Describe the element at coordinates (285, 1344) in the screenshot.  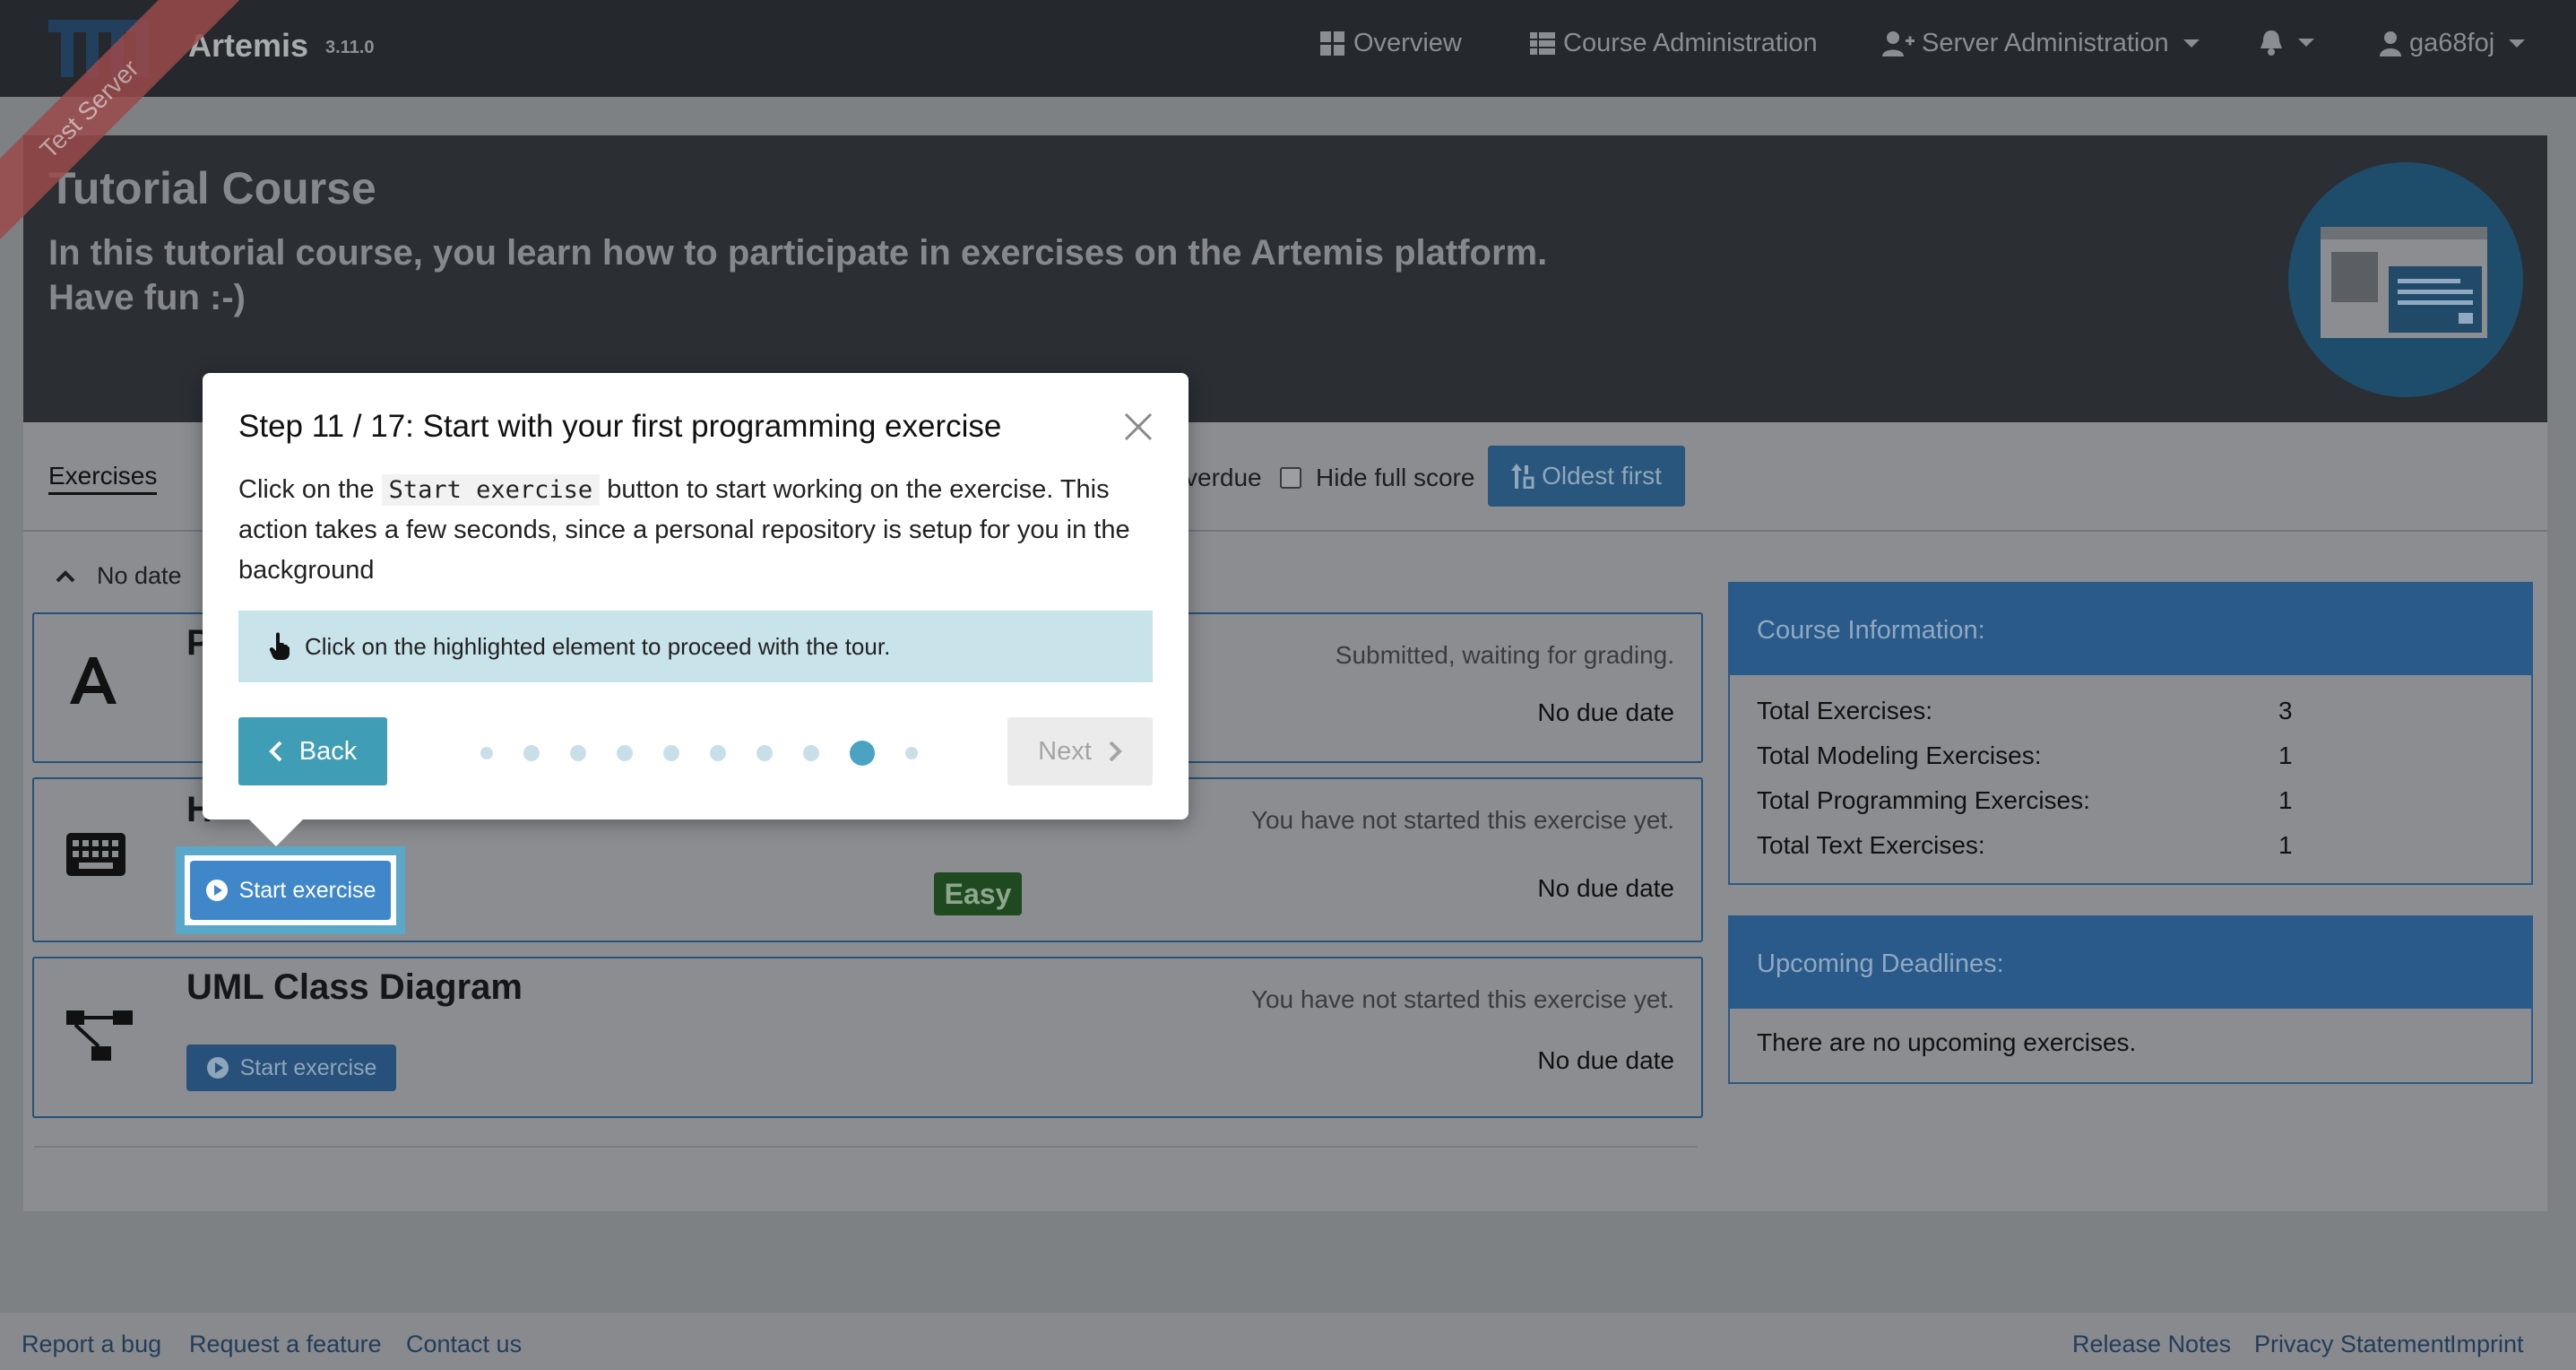
I see `footer-link-request-feature: Request a feature` at that location.